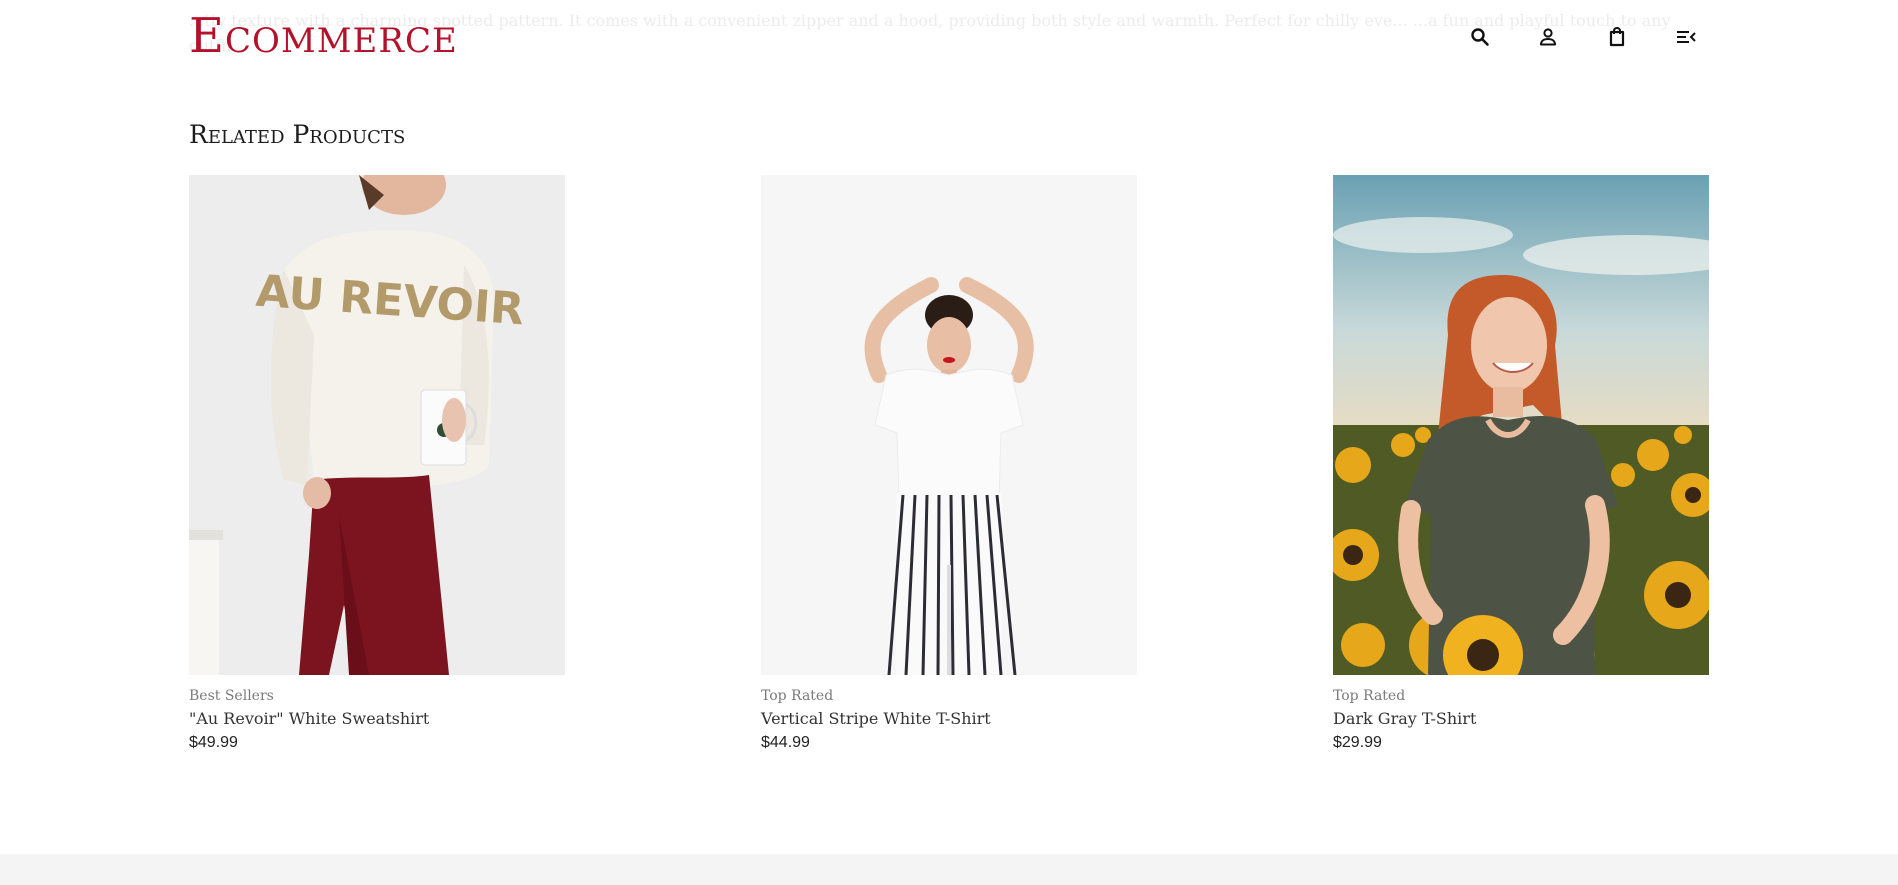  I want to click on product-price: $29.99, so click(1357, 742).